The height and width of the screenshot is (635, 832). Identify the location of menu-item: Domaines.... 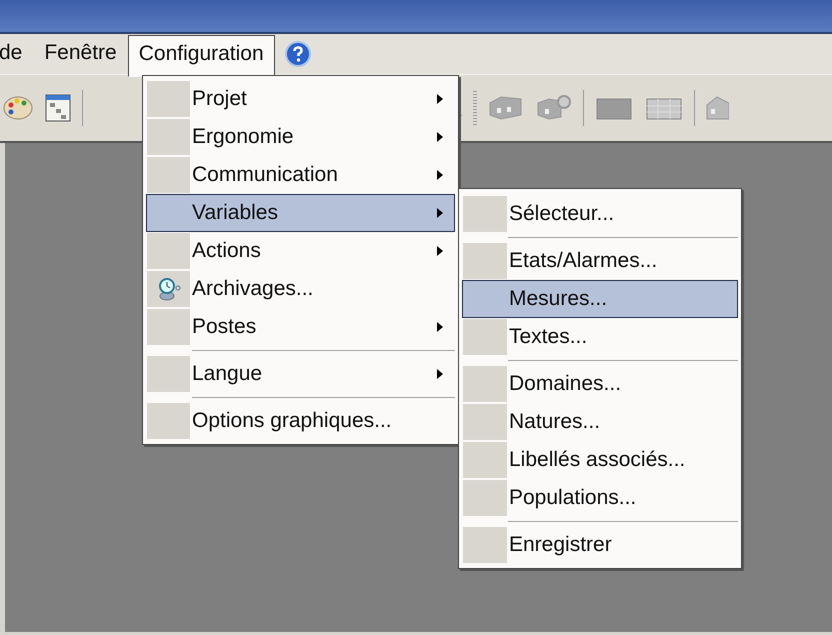
(600, 384).